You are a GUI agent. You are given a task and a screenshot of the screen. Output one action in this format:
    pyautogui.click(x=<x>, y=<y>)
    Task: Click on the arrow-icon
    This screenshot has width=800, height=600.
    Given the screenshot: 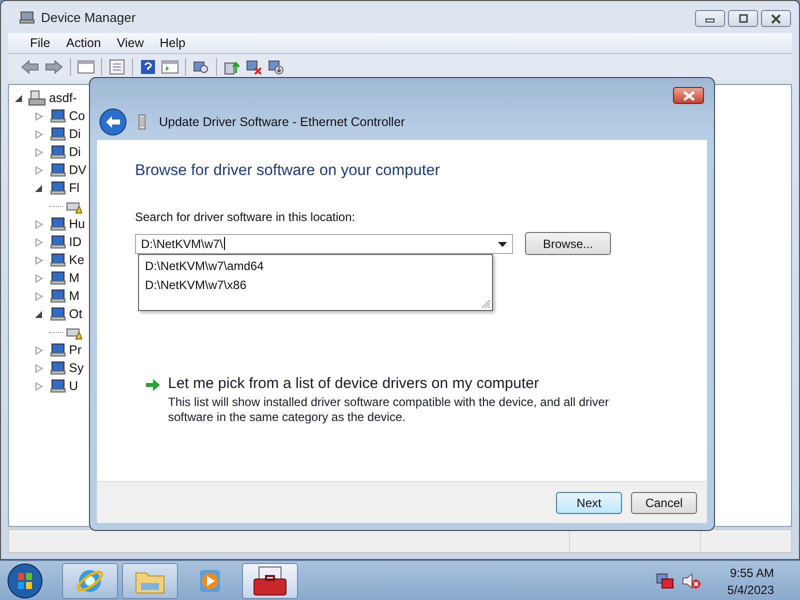 What is the action you would take?
    pyautogui.click(x=153, y=385)
    